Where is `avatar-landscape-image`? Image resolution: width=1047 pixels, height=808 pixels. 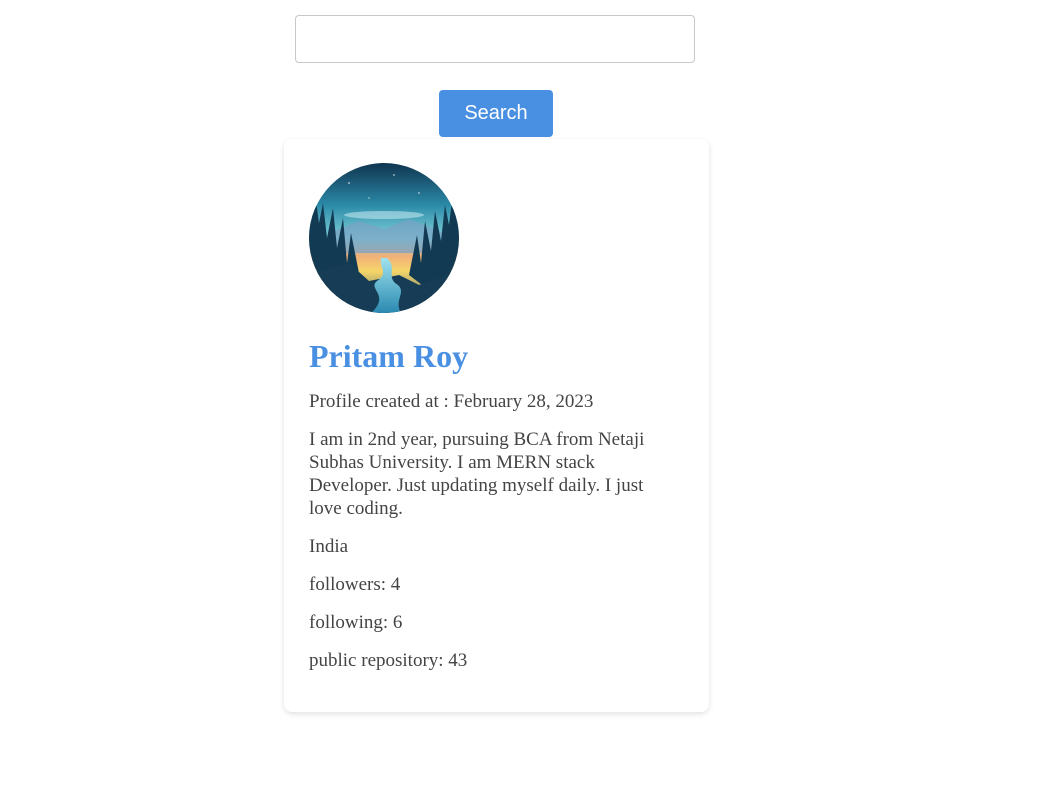
avatar-landscape-image is located at coordinates (384, 238).